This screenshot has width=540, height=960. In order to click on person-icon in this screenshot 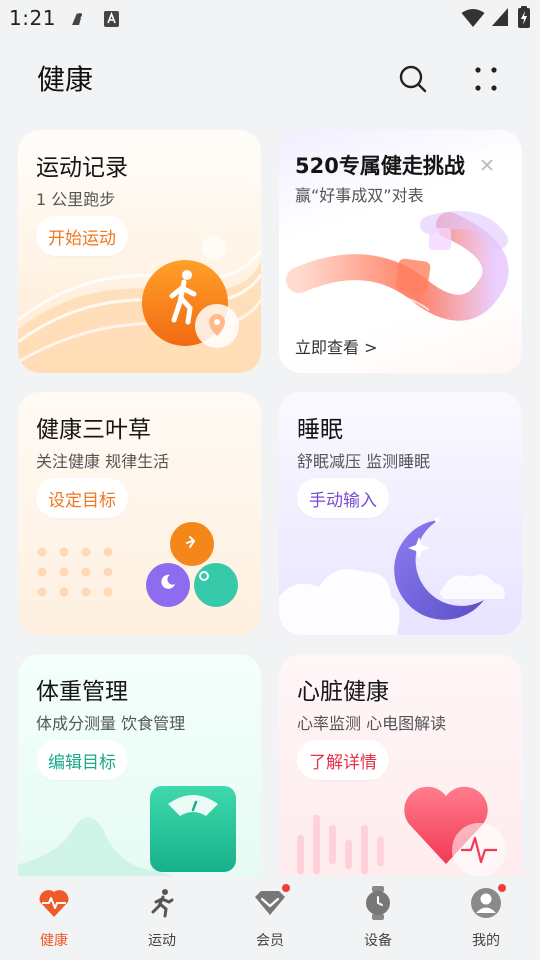, I will do `click(488, 901)`.